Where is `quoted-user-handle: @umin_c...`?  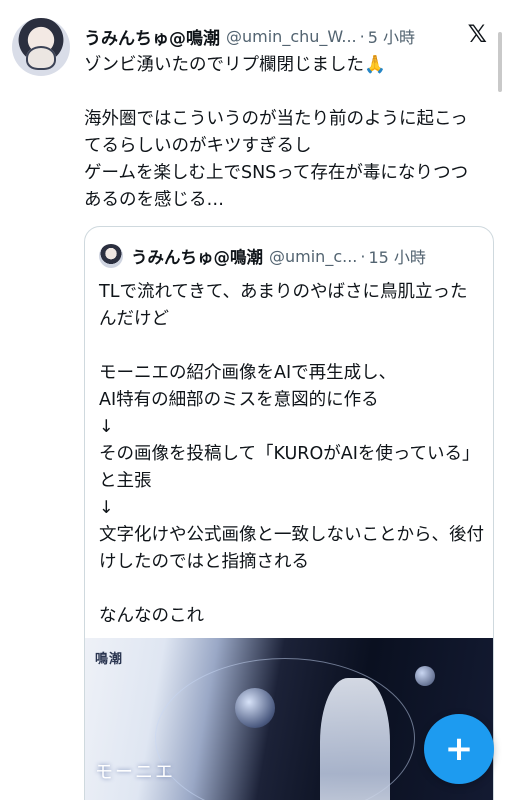 quoted-user-handle: @umin_c... is located at coordinates (313, 256).